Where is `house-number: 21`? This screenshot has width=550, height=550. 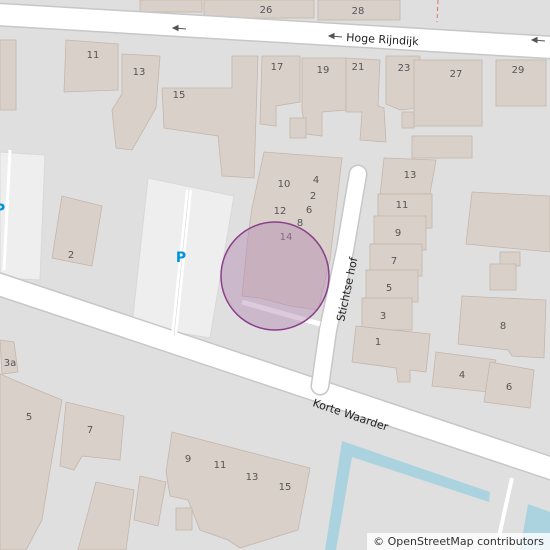 house-number: 21 is located at coordinates (358, 67).